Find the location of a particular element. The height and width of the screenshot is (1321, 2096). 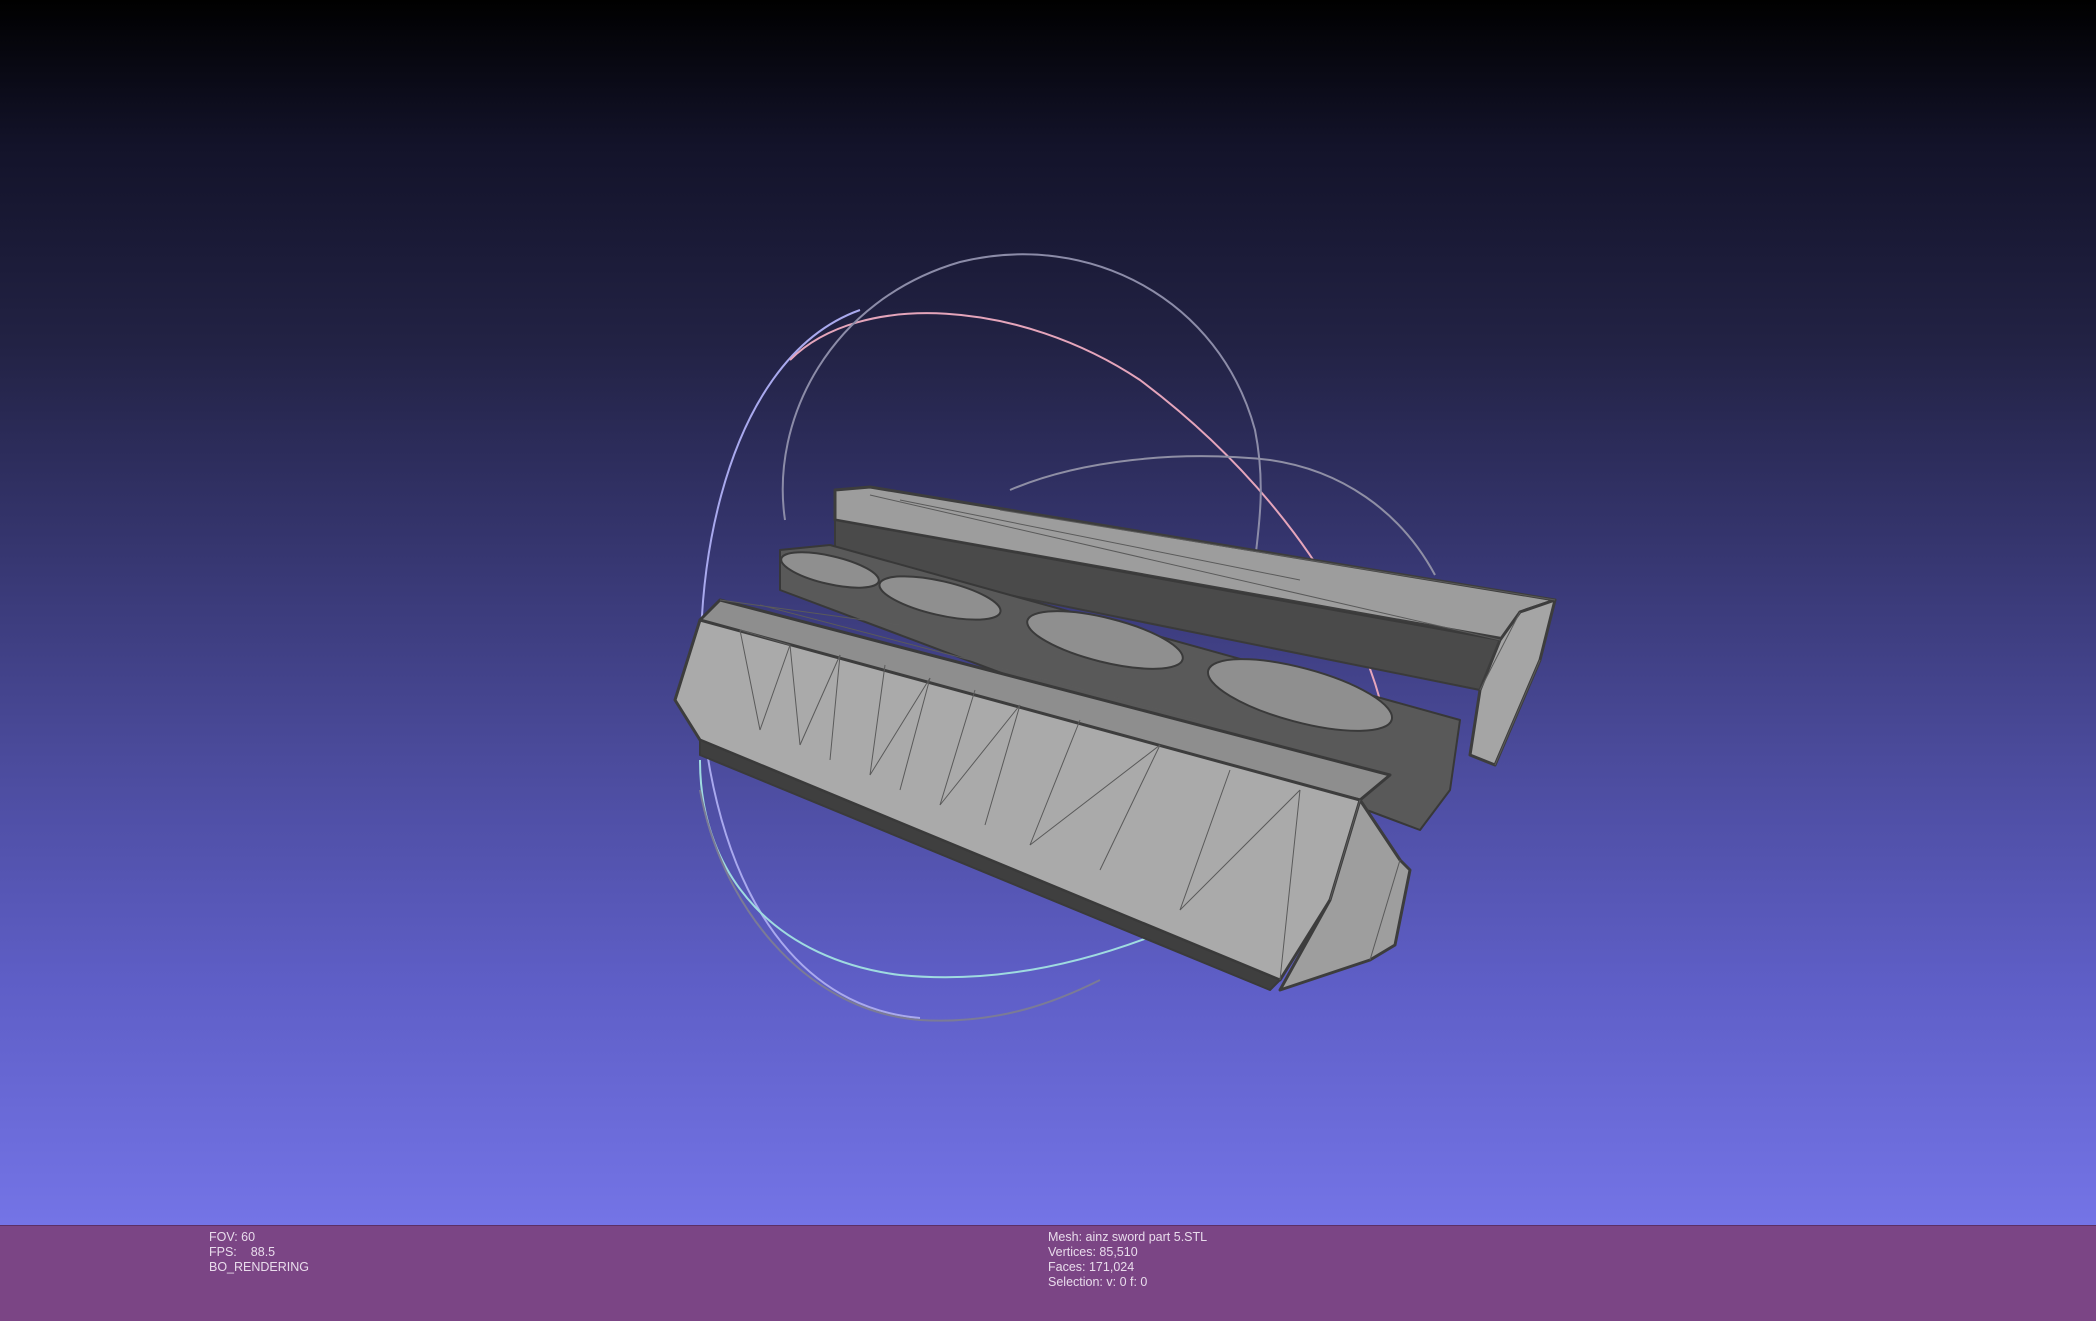

render-mode-label: BO_RENDERING is located at coordinates (259, 1267).